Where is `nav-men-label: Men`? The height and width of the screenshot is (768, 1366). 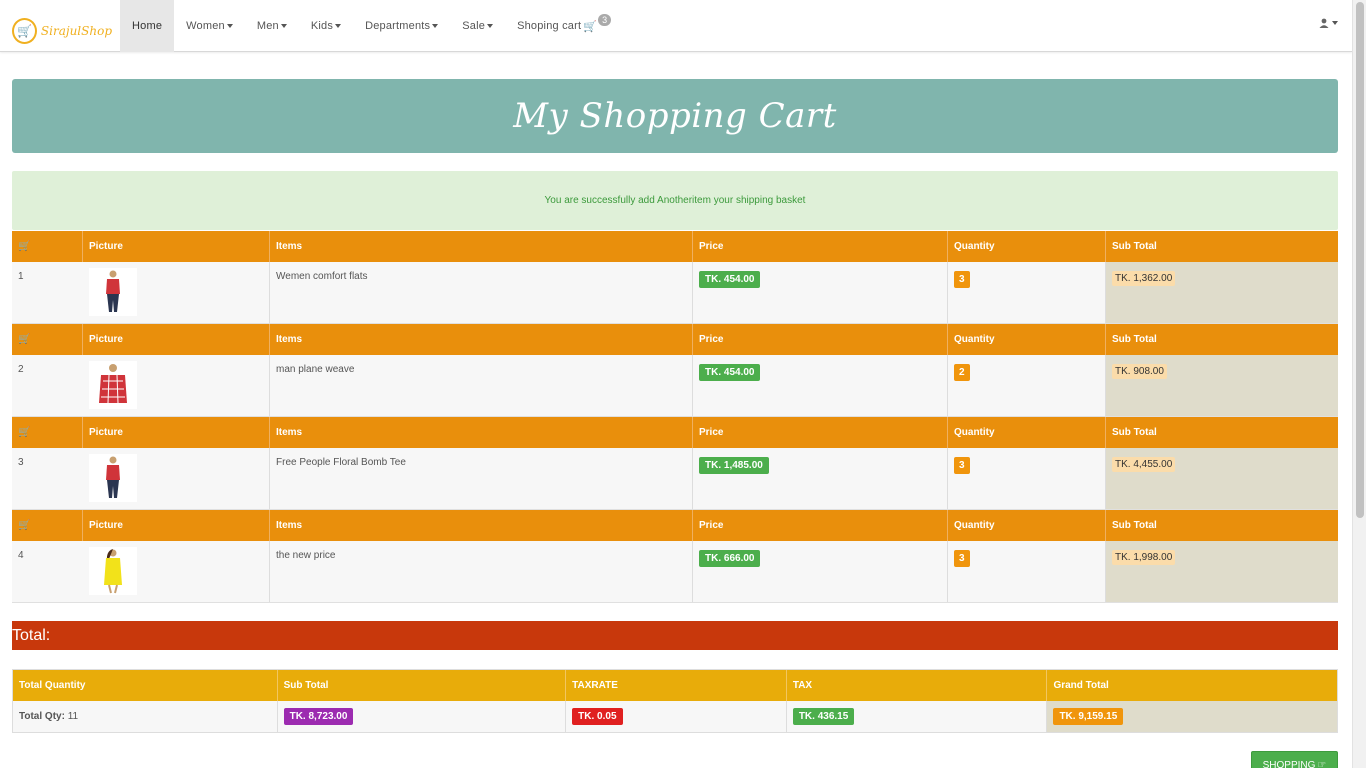
nav-men-label: Men is located at coordinates (267, 26).